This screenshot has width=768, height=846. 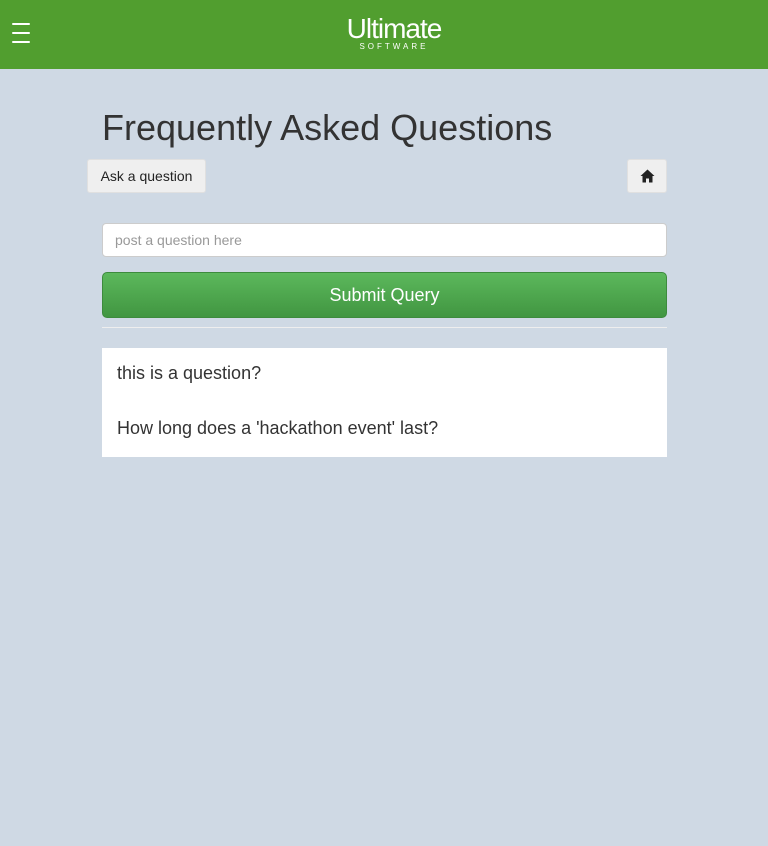 I want to click on page-title: Frequently Asked Questions, so click(x=327, y=127).